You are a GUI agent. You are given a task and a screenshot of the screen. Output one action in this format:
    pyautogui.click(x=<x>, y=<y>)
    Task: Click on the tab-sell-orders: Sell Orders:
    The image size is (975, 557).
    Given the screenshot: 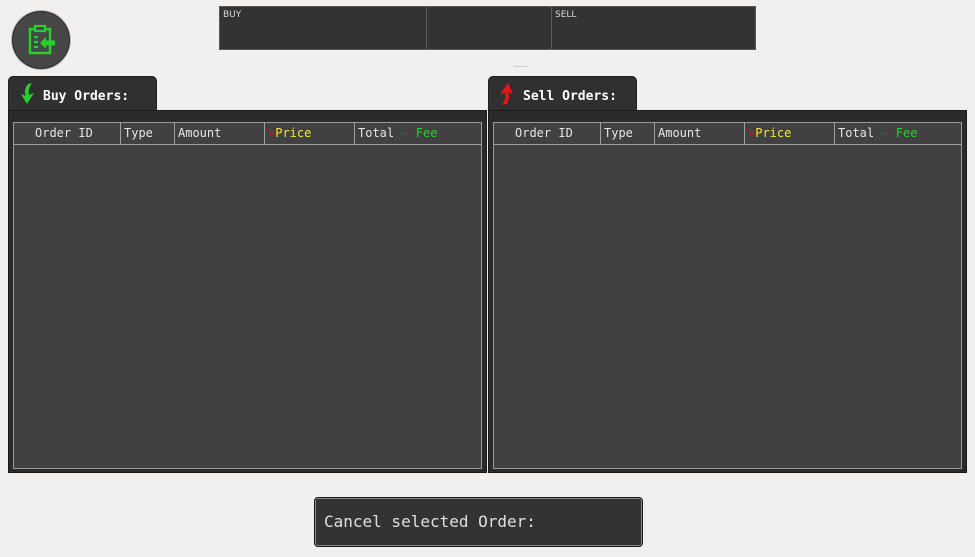 What is the action you would take?
    pyautogui.click(x=562, y=93)
    